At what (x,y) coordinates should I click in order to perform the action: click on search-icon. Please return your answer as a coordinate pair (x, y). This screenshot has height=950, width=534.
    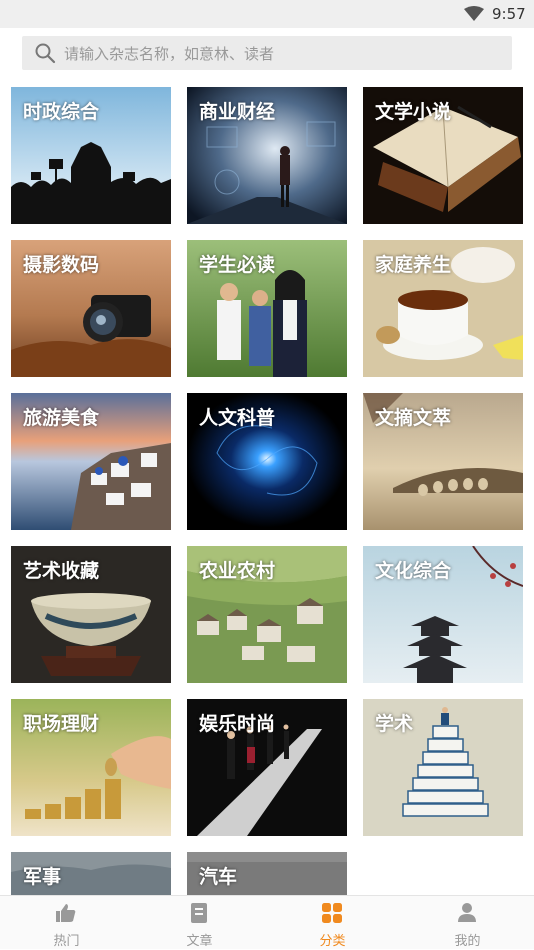
    Looking at the image, I should click on (45, 53).